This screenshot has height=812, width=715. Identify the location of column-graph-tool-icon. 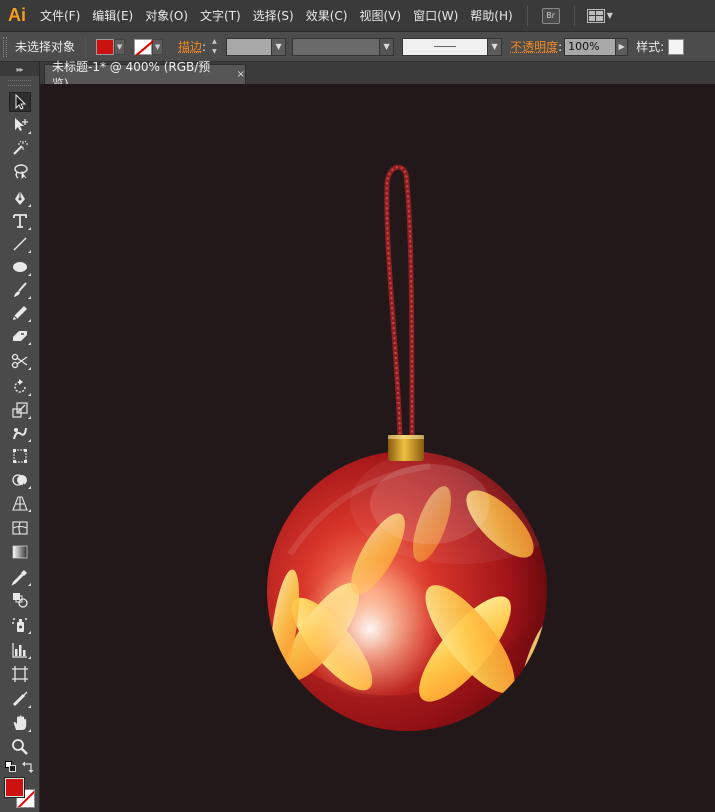
(20, 650).